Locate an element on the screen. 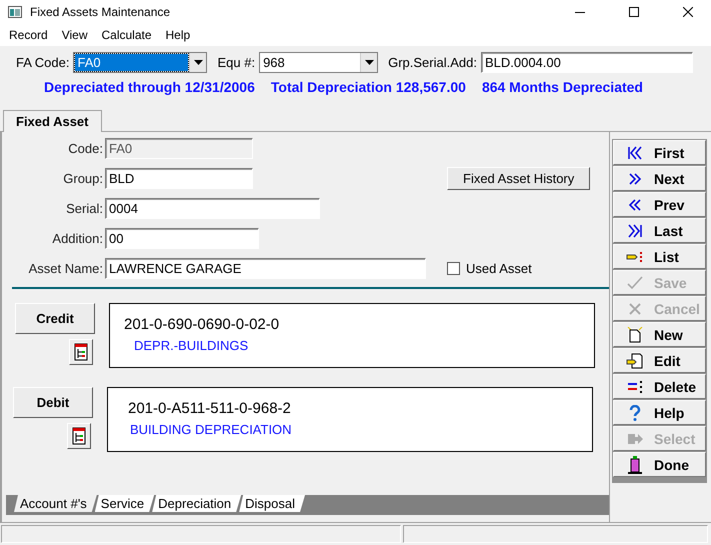 The width and height of the screenshot is (711, 545). text-field: BLD is located at coordinates (179, 178).